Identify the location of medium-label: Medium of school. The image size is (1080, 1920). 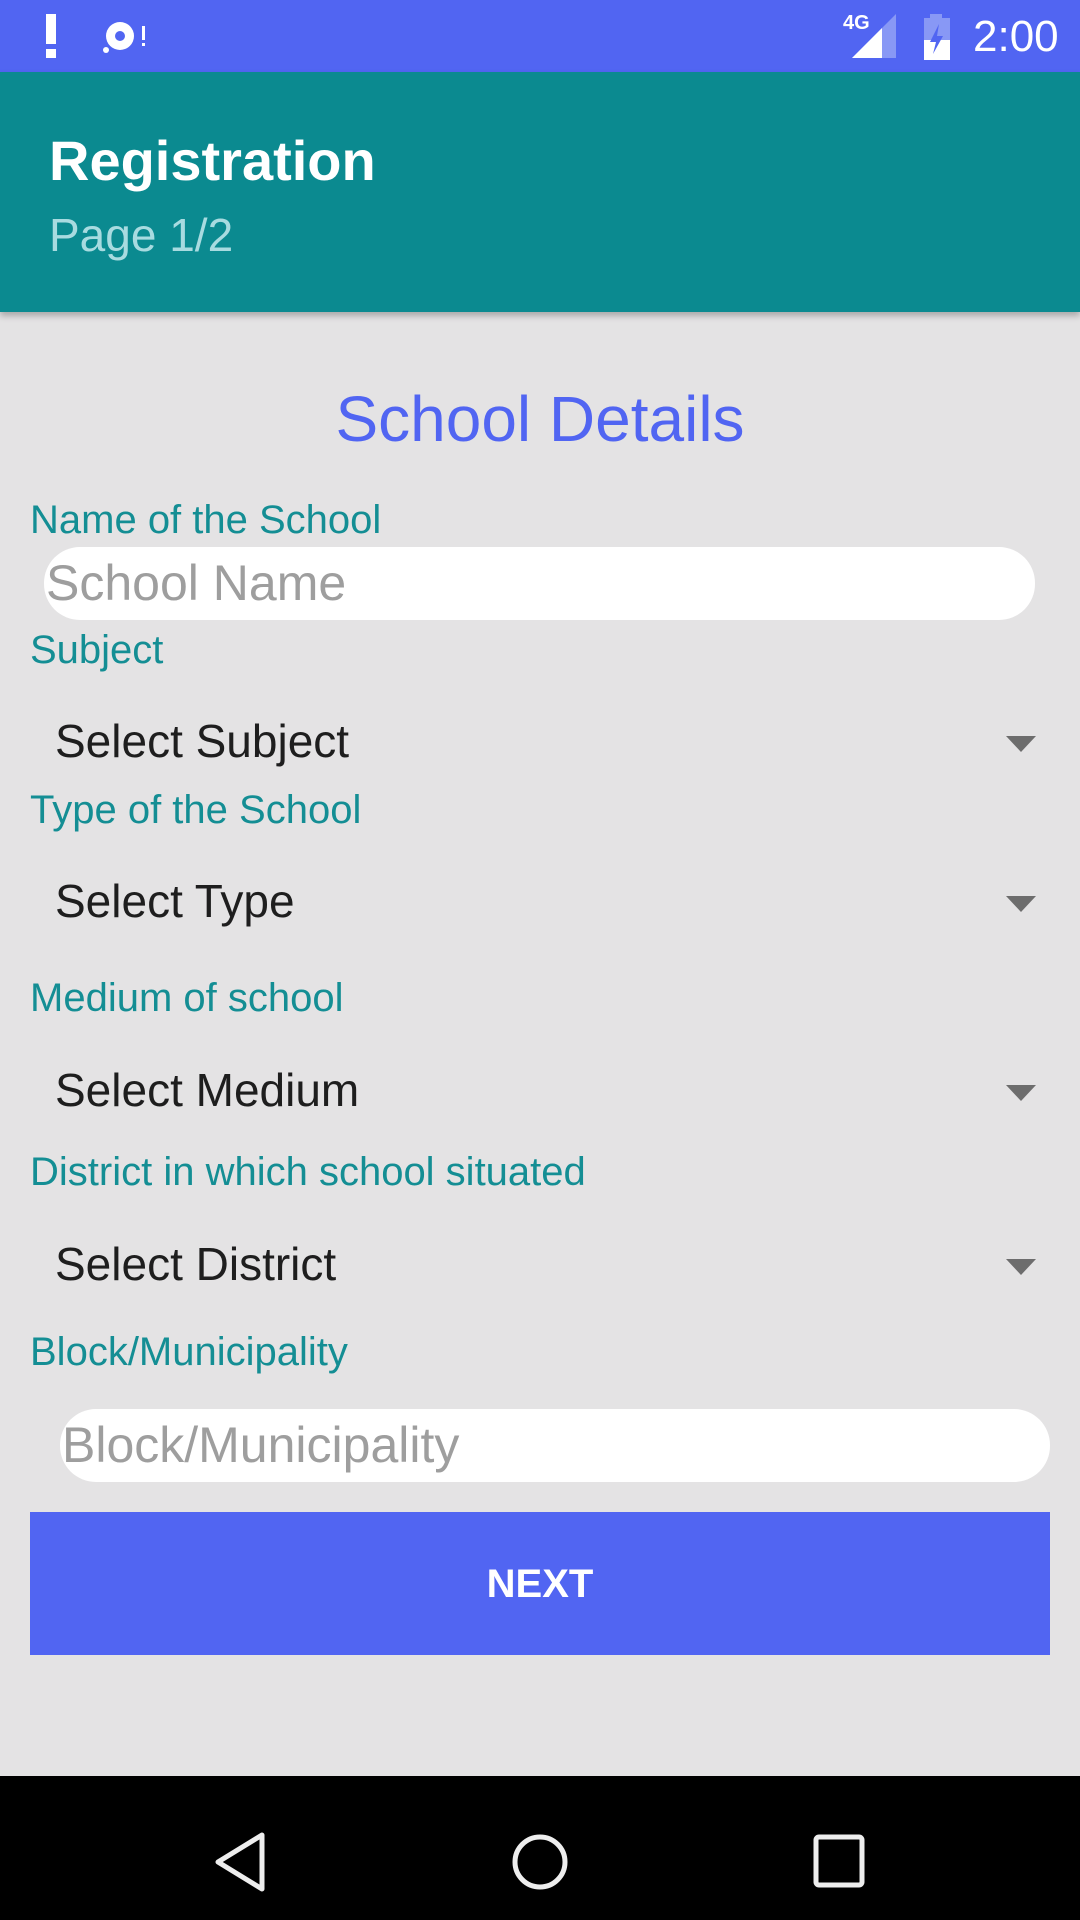
(187, 998).